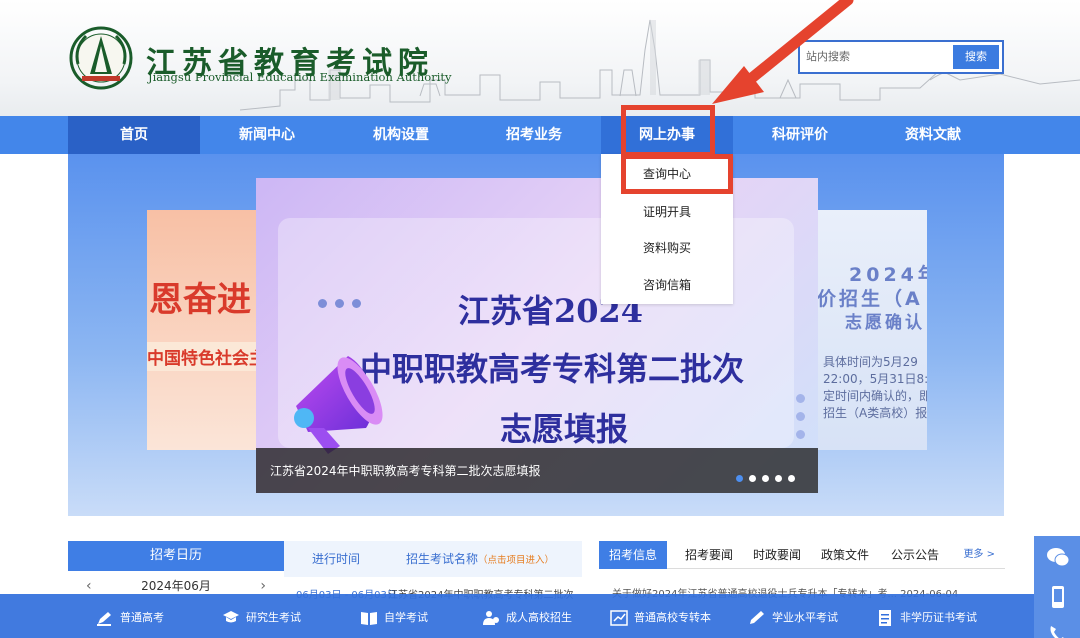 This screenshot has height=638, width=1080. I want to click on prev-slide-title: 恩奋进, so click(200, 300).